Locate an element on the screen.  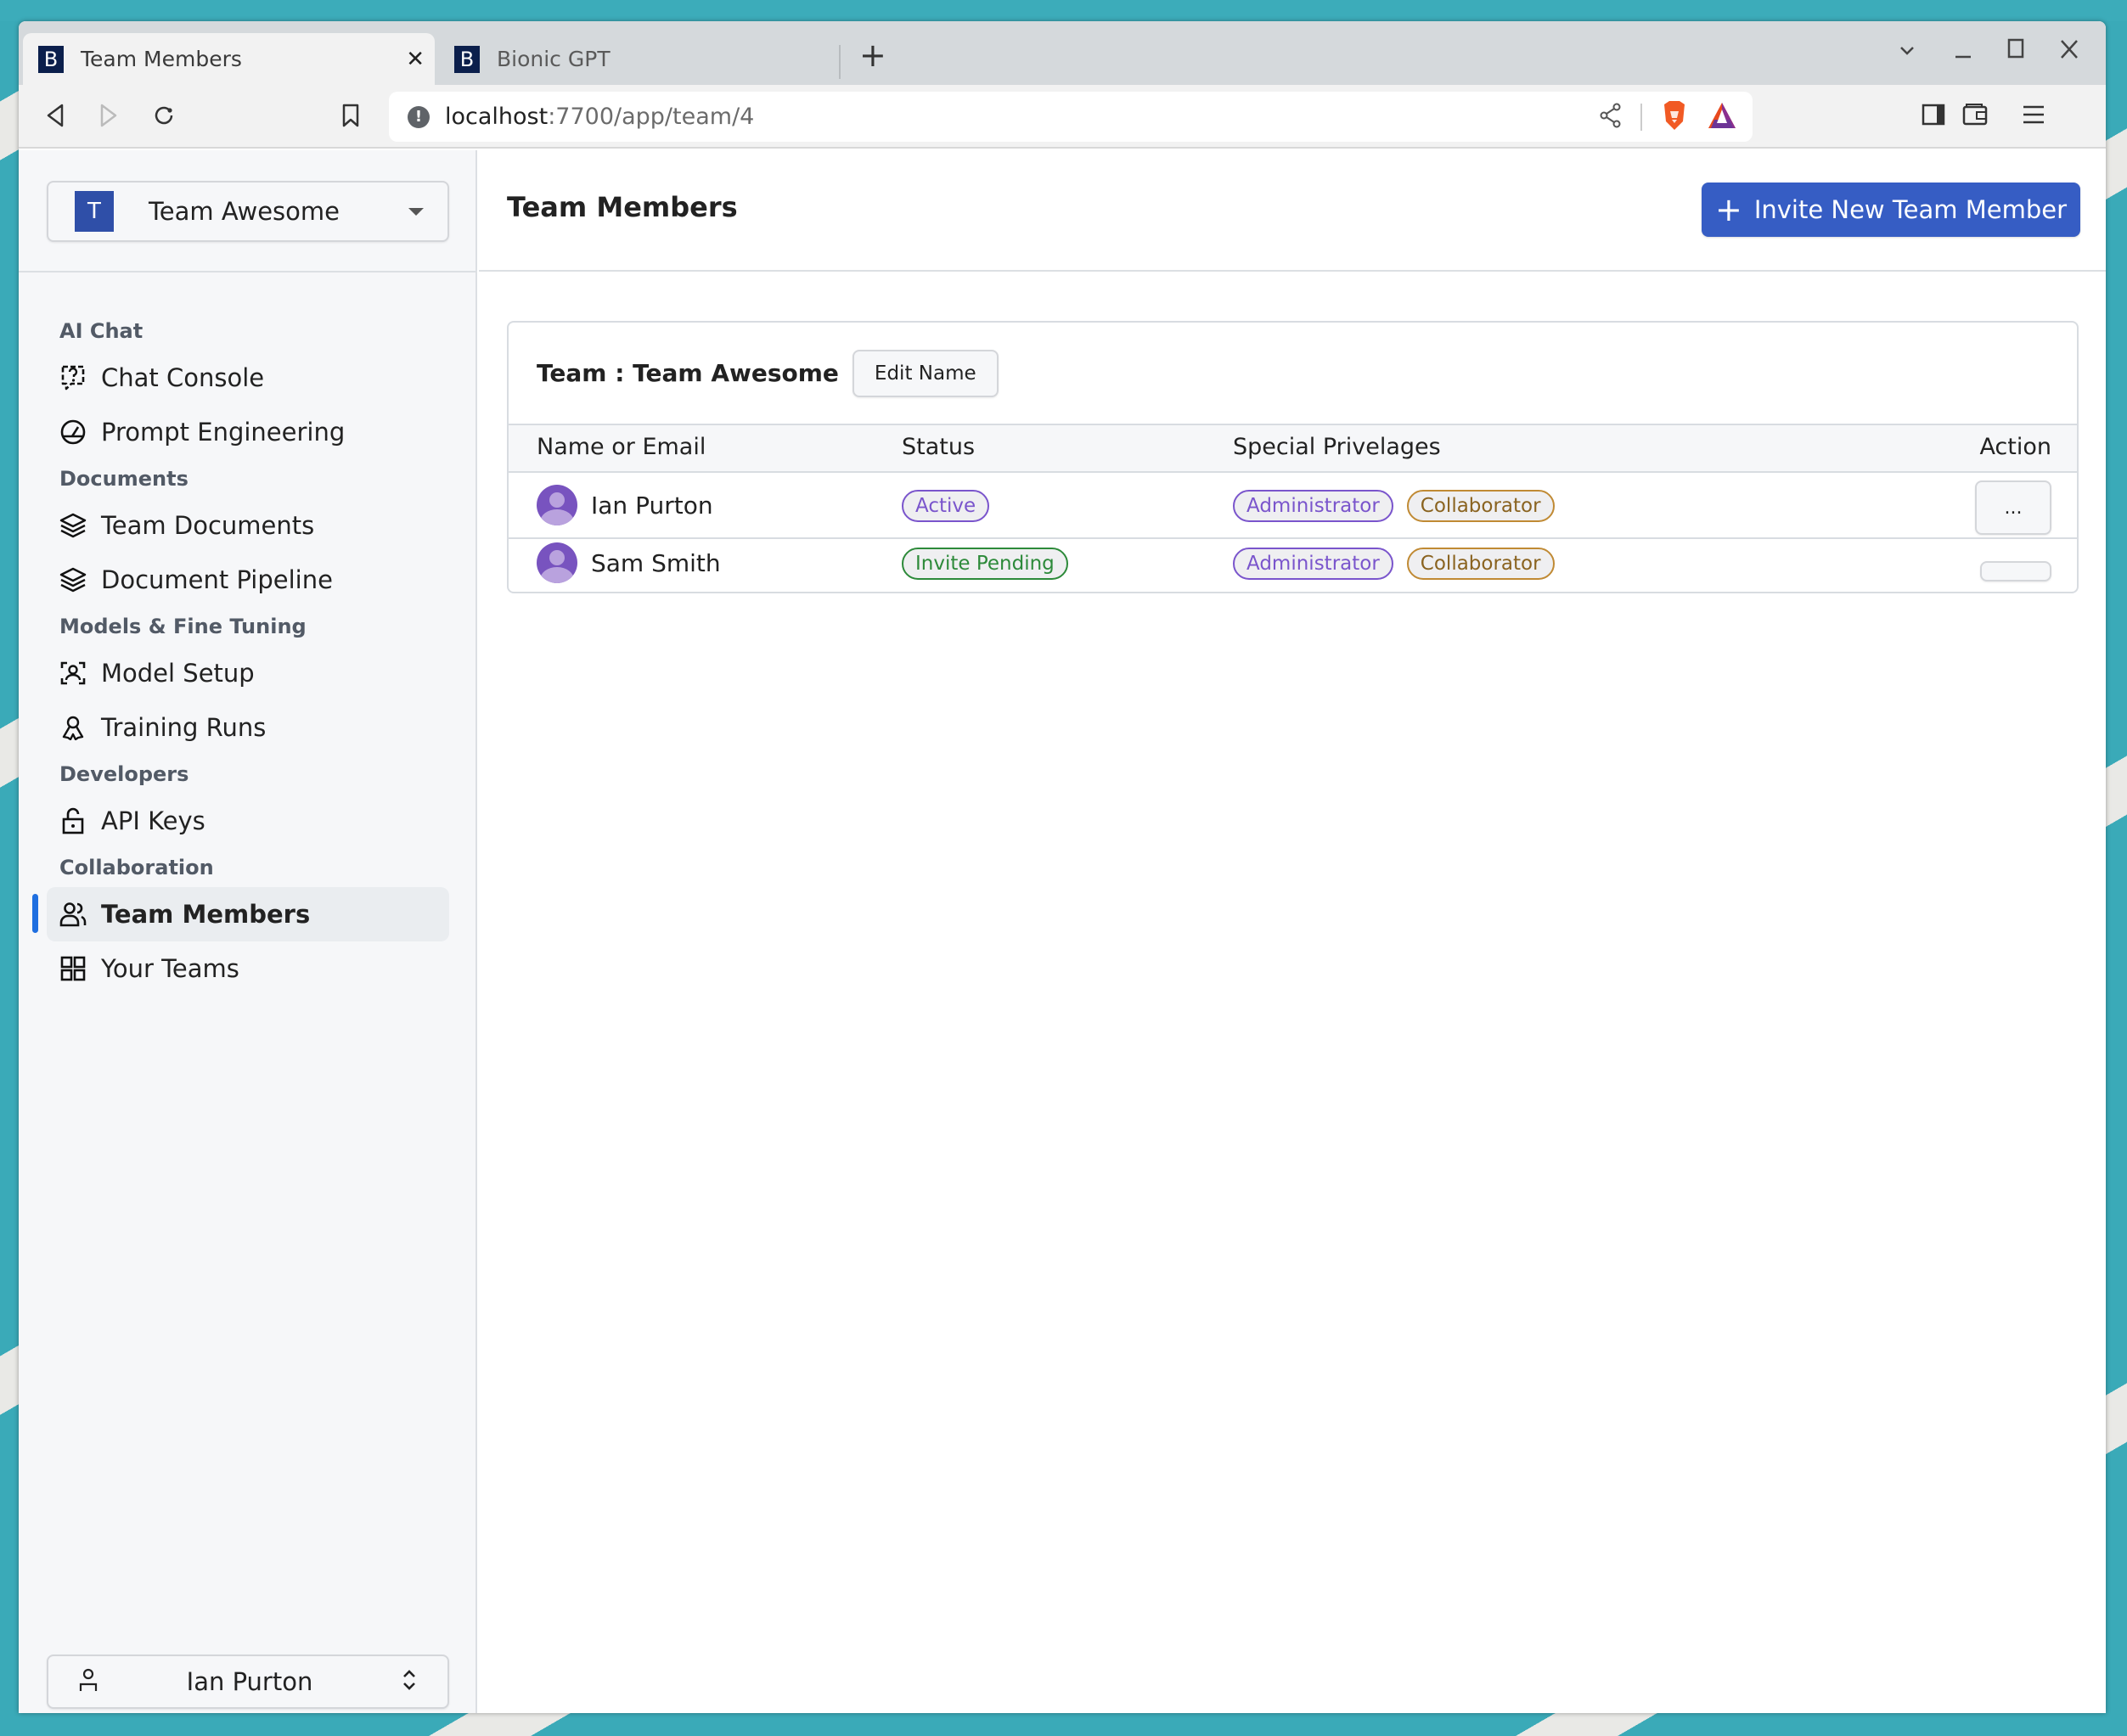
reload-button is located at coordinates (164, 116).